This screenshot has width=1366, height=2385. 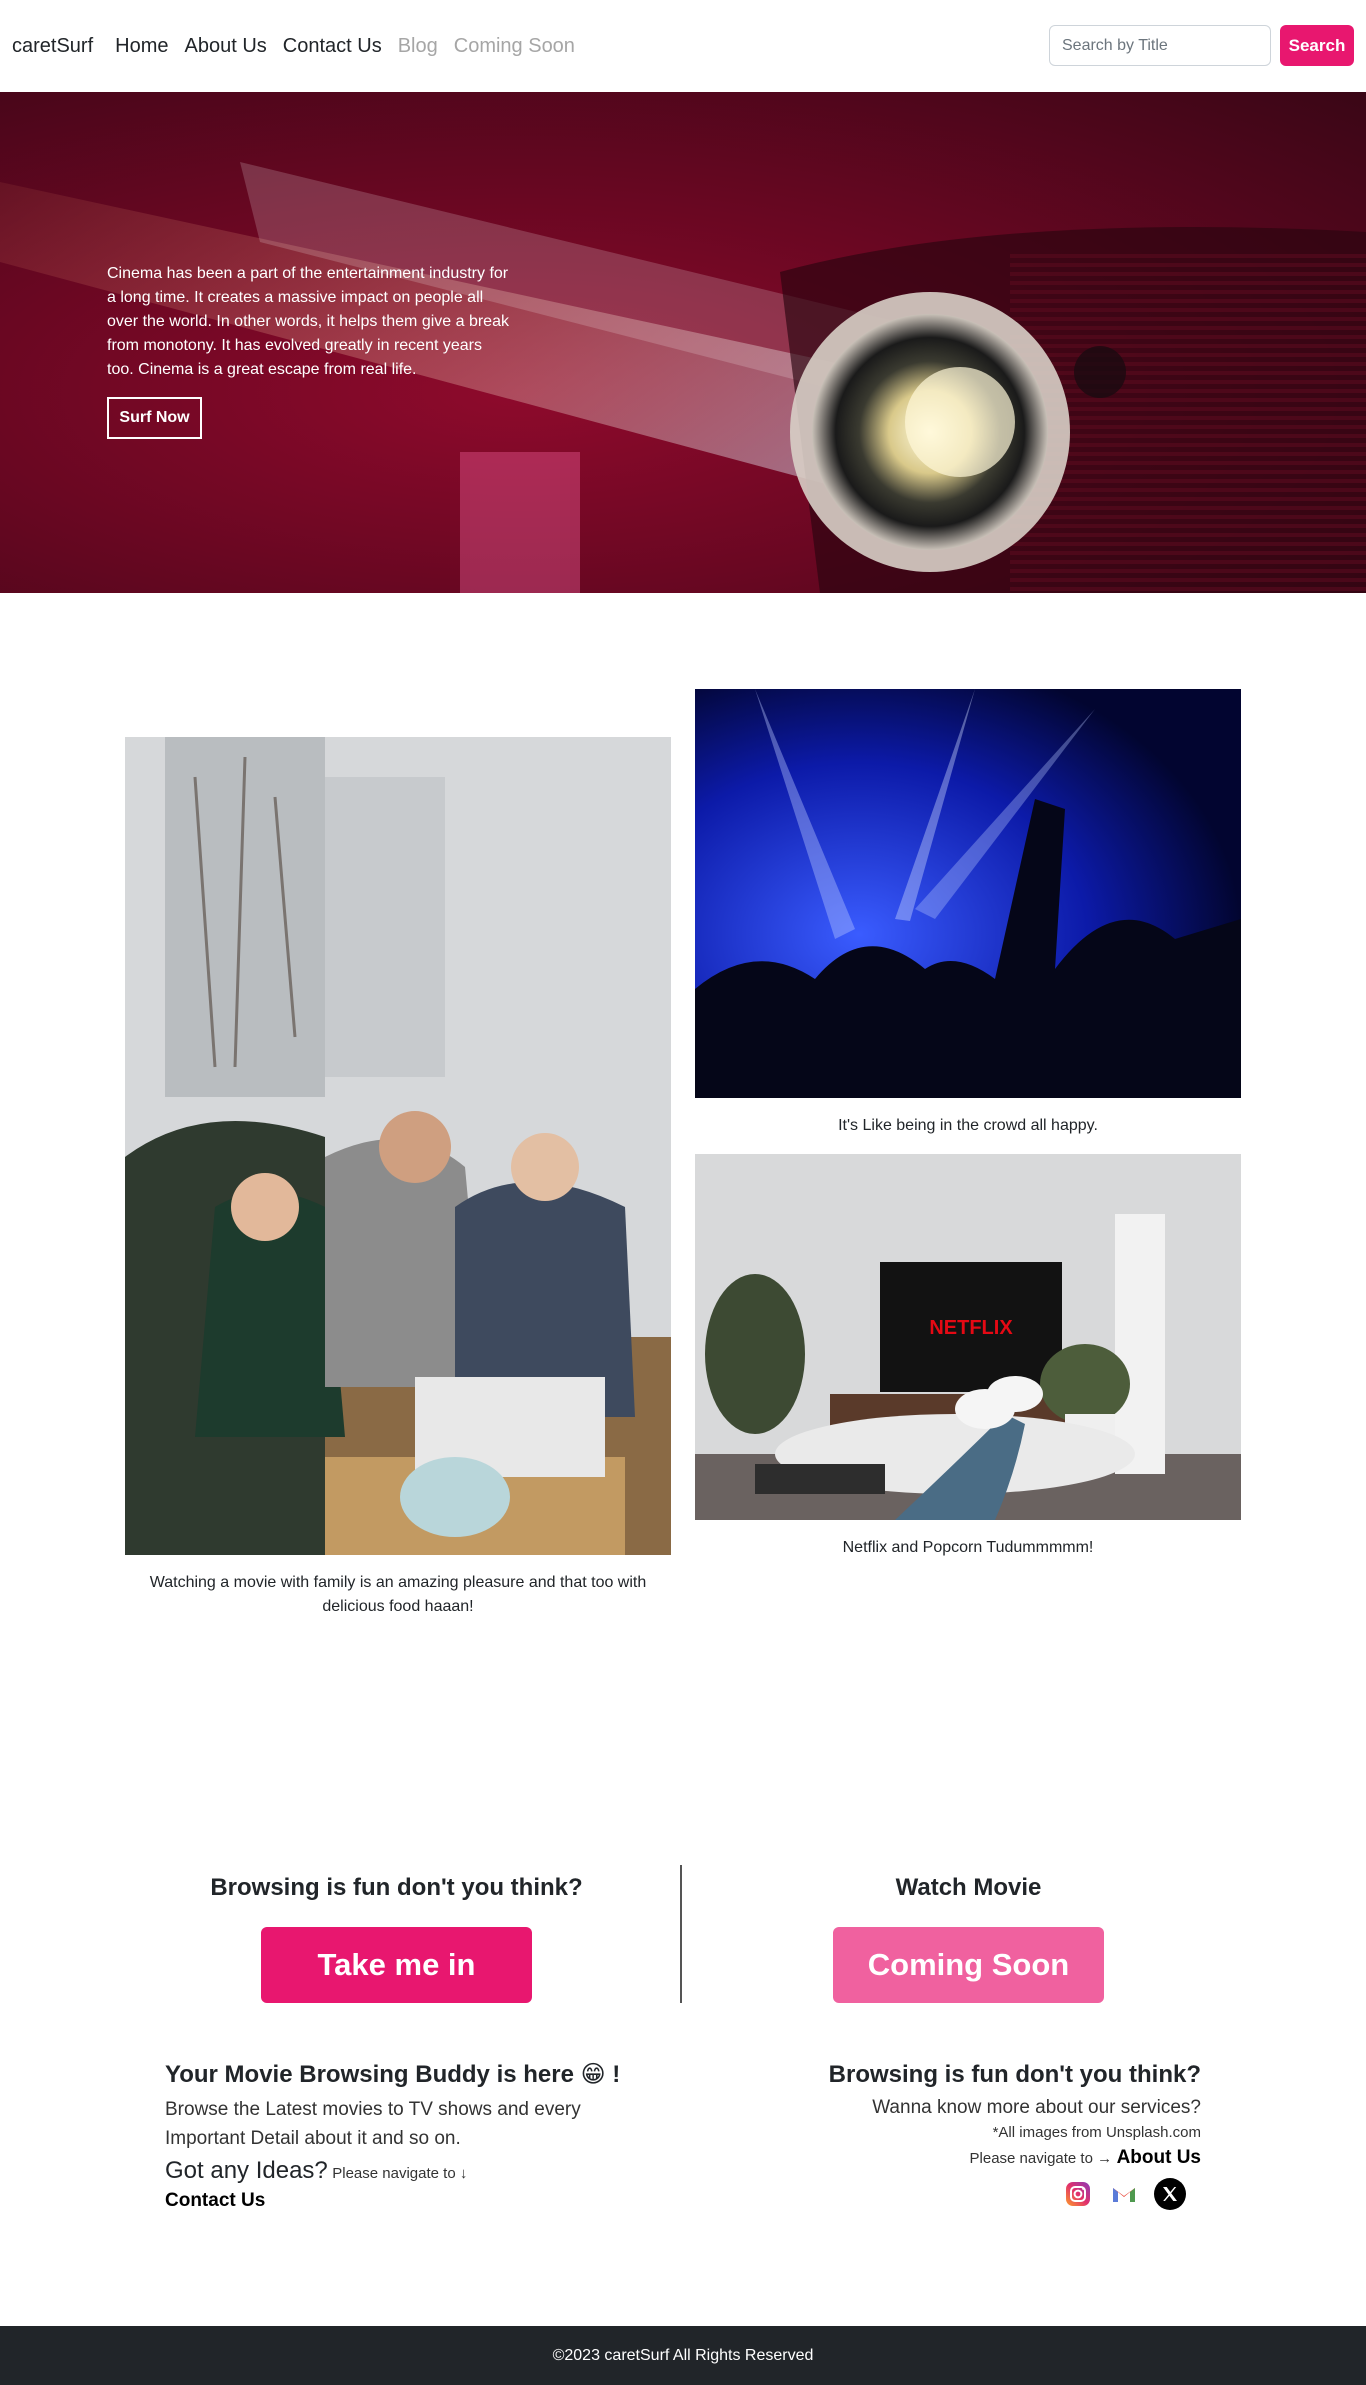 What do you see at coordinates (396, 1965) in the screenshot?
I see `take-me-in-button: Take me in` at bounding box center [396, 1965].